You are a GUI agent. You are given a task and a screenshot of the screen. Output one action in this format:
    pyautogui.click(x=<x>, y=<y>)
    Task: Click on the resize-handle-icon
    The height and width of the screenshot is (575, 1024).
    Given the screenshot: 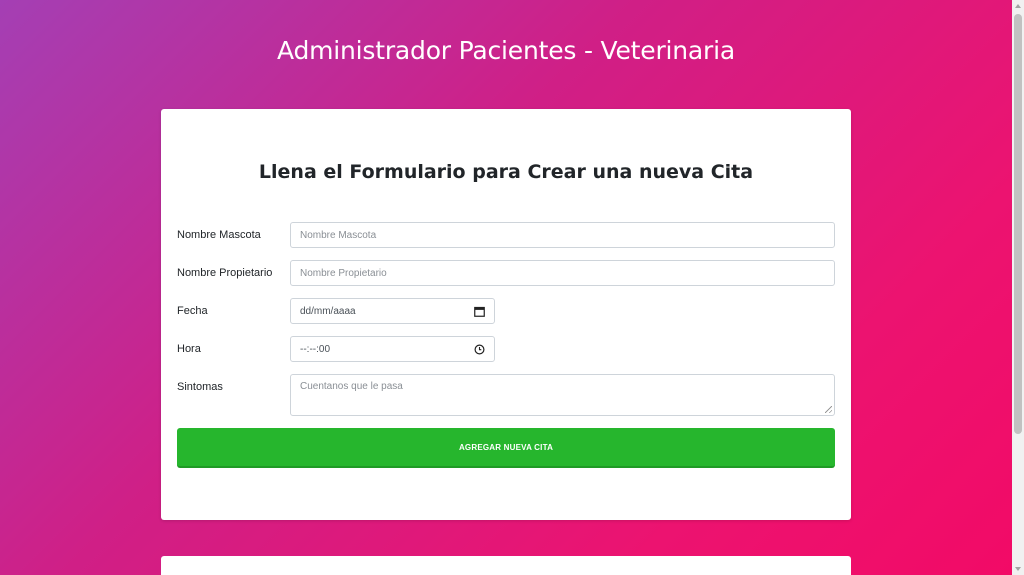 What is the action you would take?
    pyautogui.click(x=828, y=409)
    